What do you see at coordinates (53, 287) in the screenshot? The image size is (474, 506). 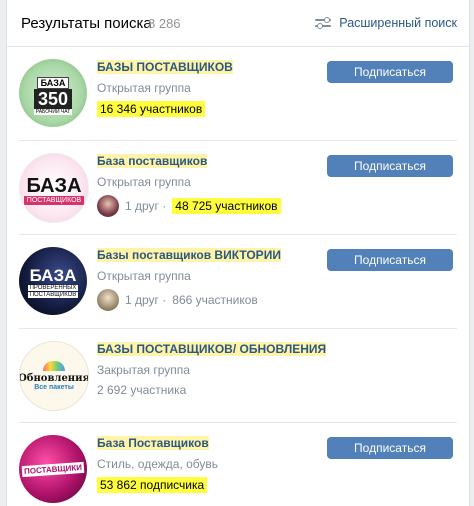 I see `avatar-text: ПРОВЕРЕННЫХ` at bounding box center [53, 287].